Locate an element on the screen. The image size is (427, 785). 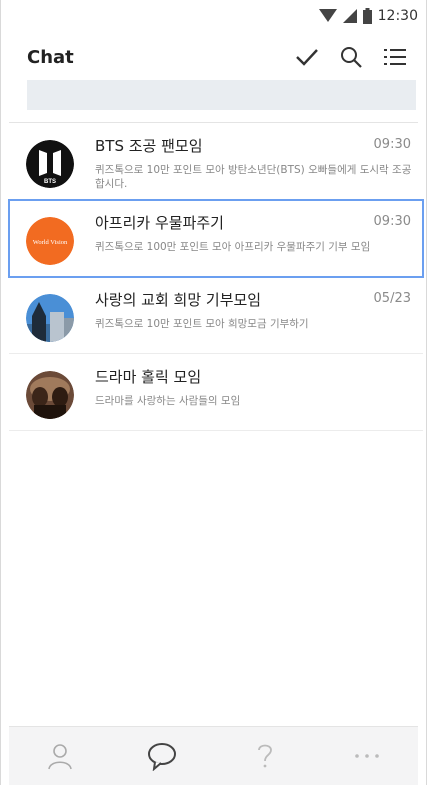
signal-icon is located at coordinates (349, 16).